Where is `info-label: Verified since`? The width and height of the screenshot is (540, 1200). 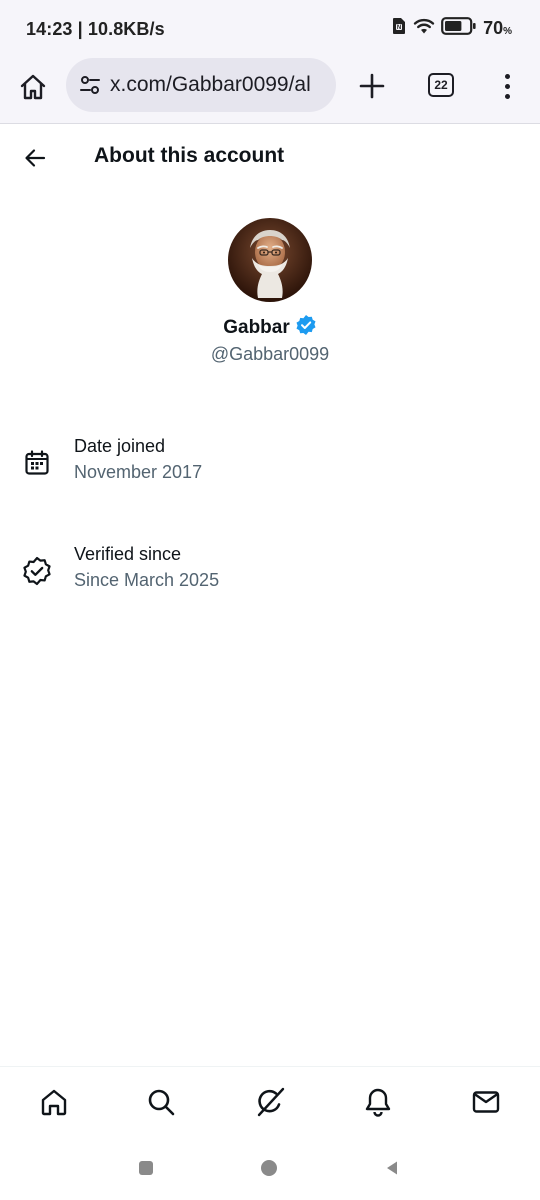 info-label: Verified since is located at coordinates (128, 554).